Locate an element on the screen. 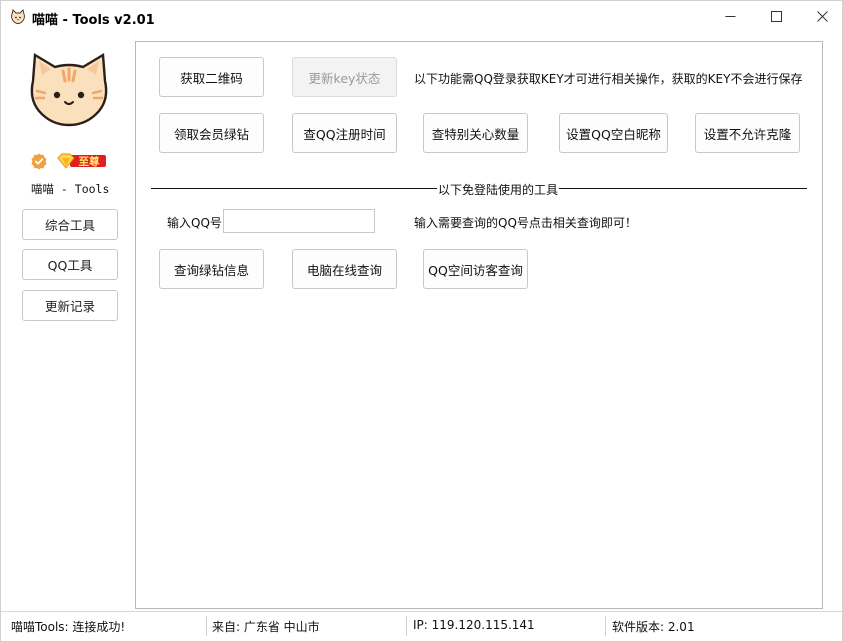  maximize-button is located at coordinates (776, 16).